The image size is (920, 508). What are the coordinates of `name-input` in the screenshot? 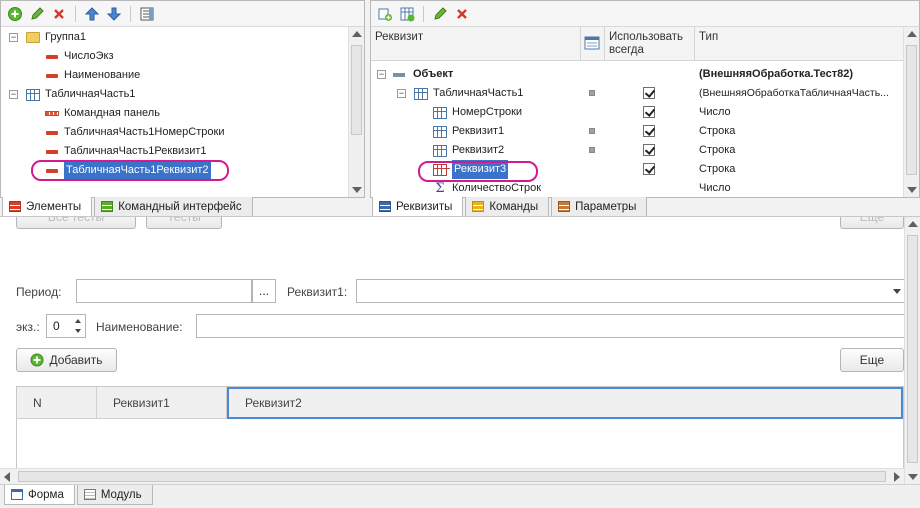 It's located at (552, 326).